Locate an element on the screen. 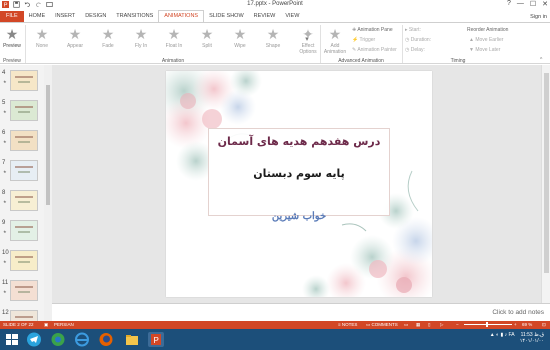  notes-toggle-label: NOTES is located at coordinates (349, 324).